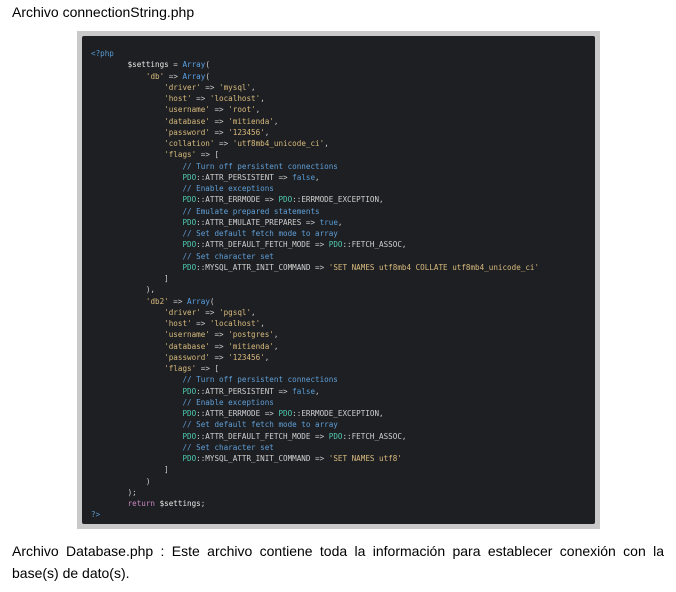  Describe the element at coordinates (235, 87) in the screenshot. I see `code-token: 'mysql'` at that location.